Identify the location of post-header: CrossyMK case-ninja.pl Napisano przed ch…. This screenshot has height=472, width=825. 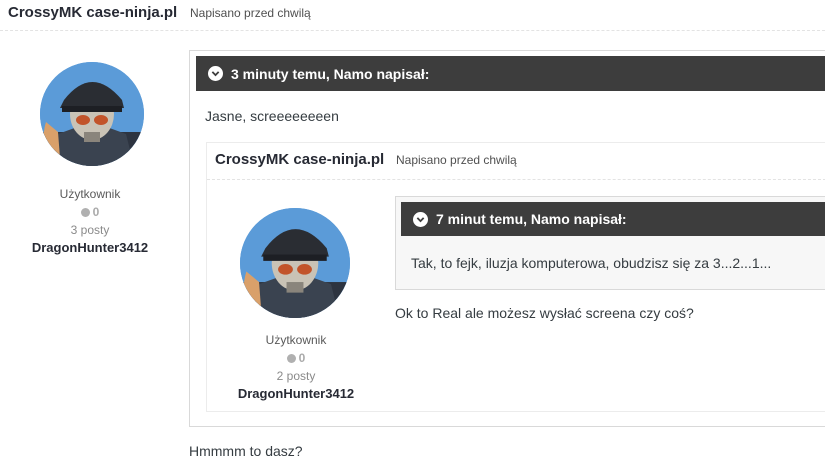
(412, 15).